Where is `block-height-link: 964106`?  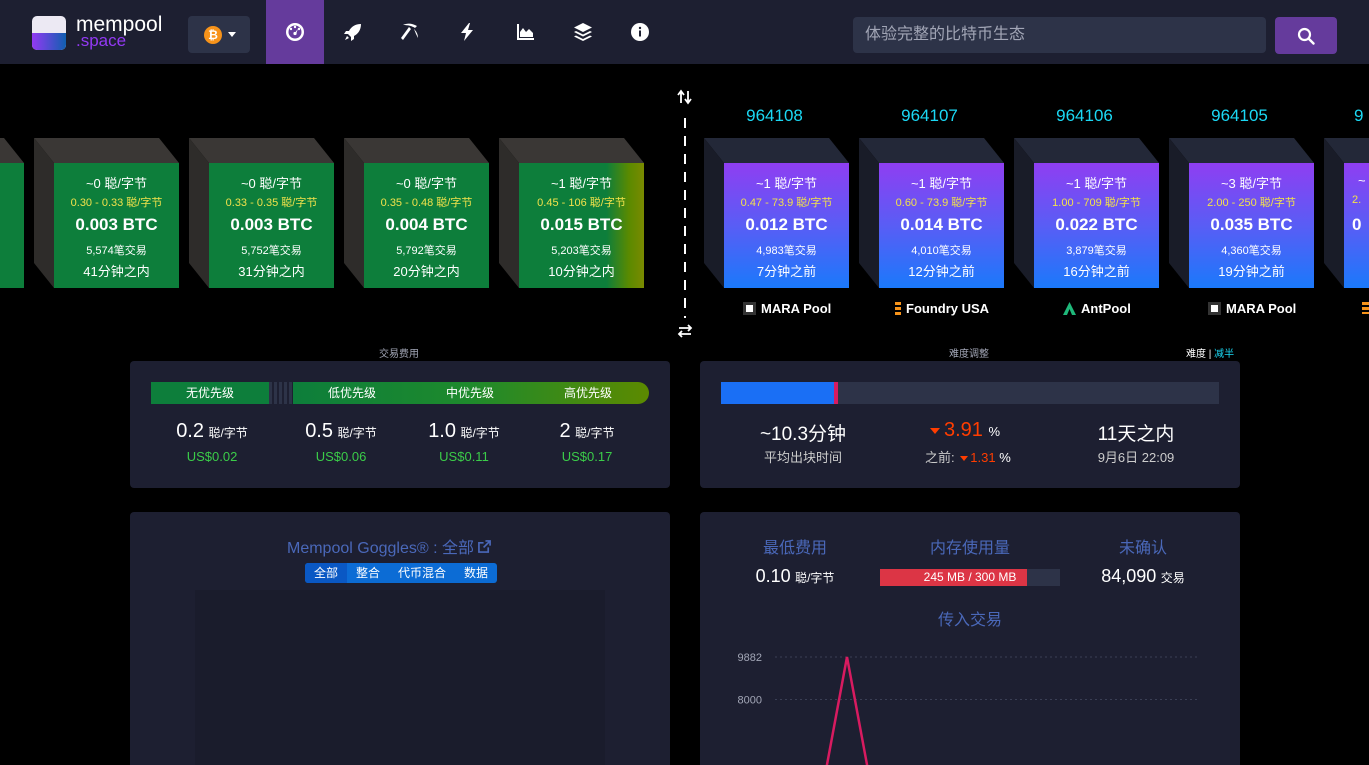 block-height-link: 964106 is located at coordinates (1084, 116).